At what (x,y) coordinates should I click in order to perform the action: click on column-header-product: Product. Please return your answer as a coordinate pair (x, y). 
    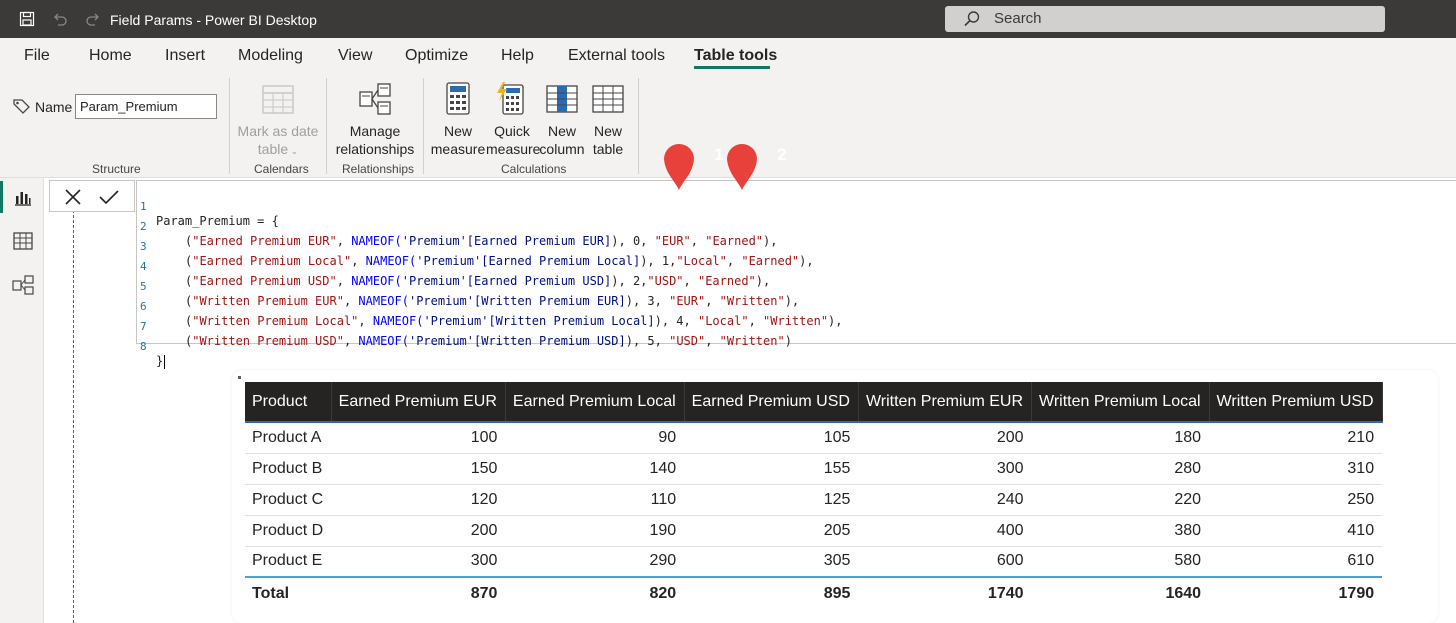
    Looking at the image, I should click on (288, 402).